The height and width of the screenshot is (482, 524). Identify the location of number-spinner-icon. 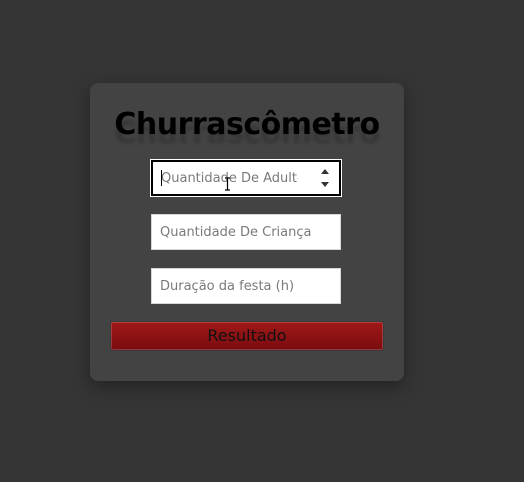
(325, 178).